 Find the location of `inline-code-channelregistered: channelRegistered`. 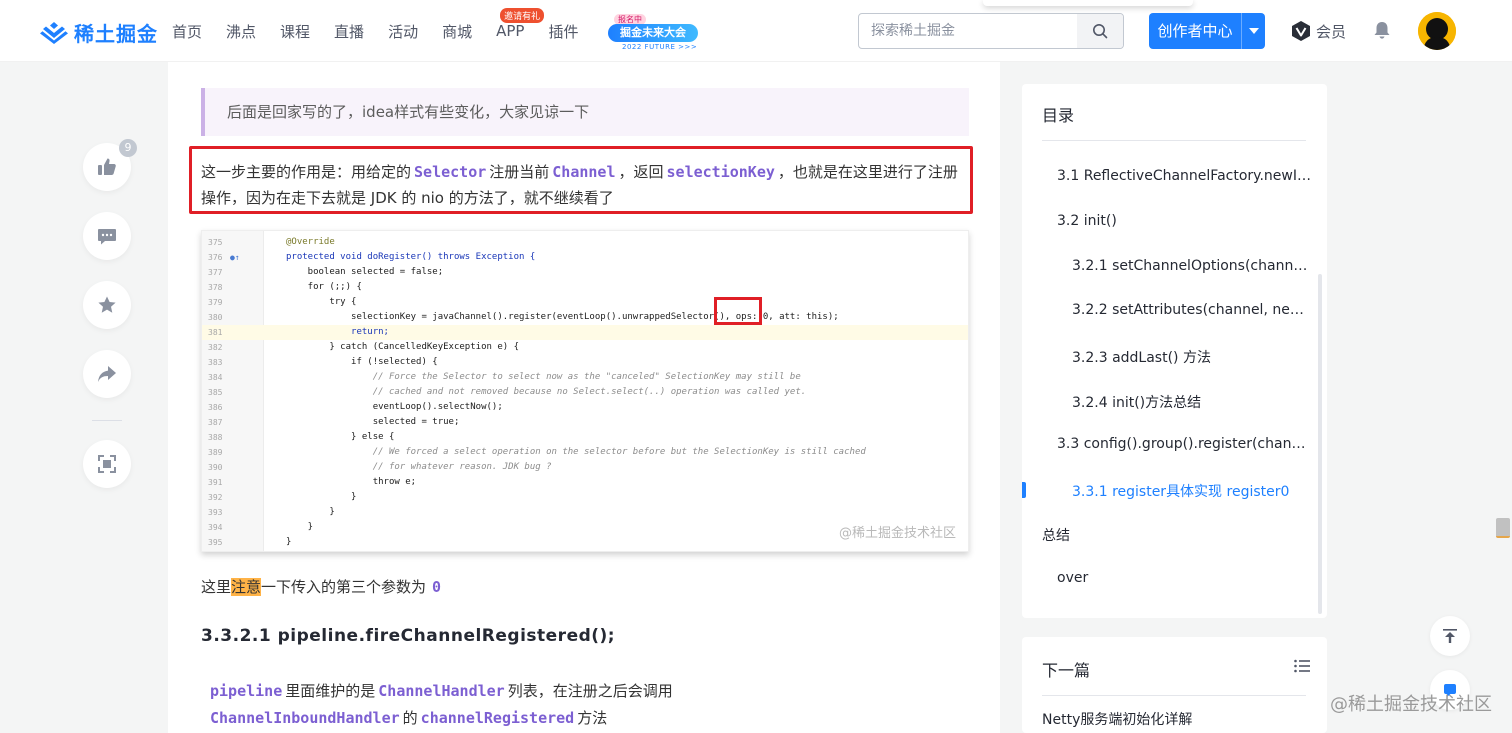

inline-code-channelregistered: channelRegistered is located at coordinates (497, 718).